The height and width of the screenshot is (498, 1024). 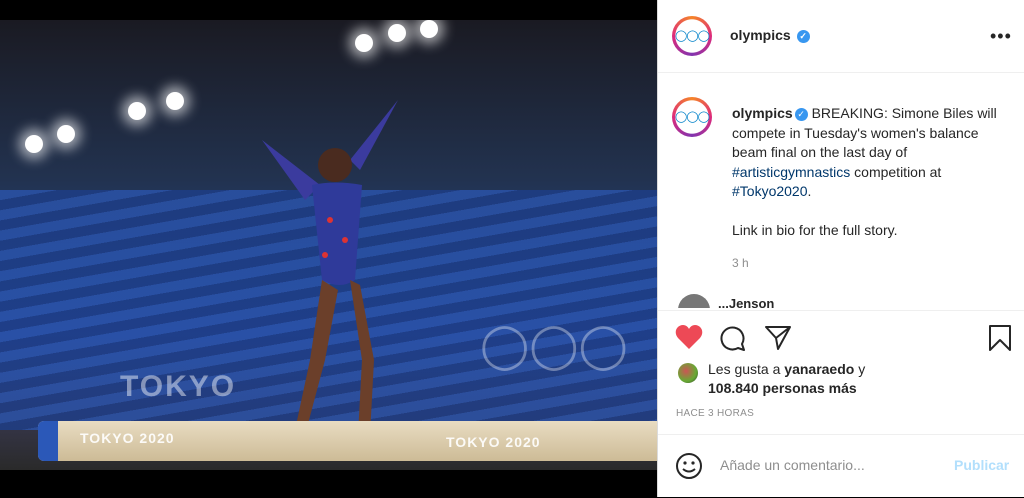 What do you see at coordinates (770, 191) in the screenshot?
I see `hashtag-link: #Tokyo2020` at bounding box center [770, 191].